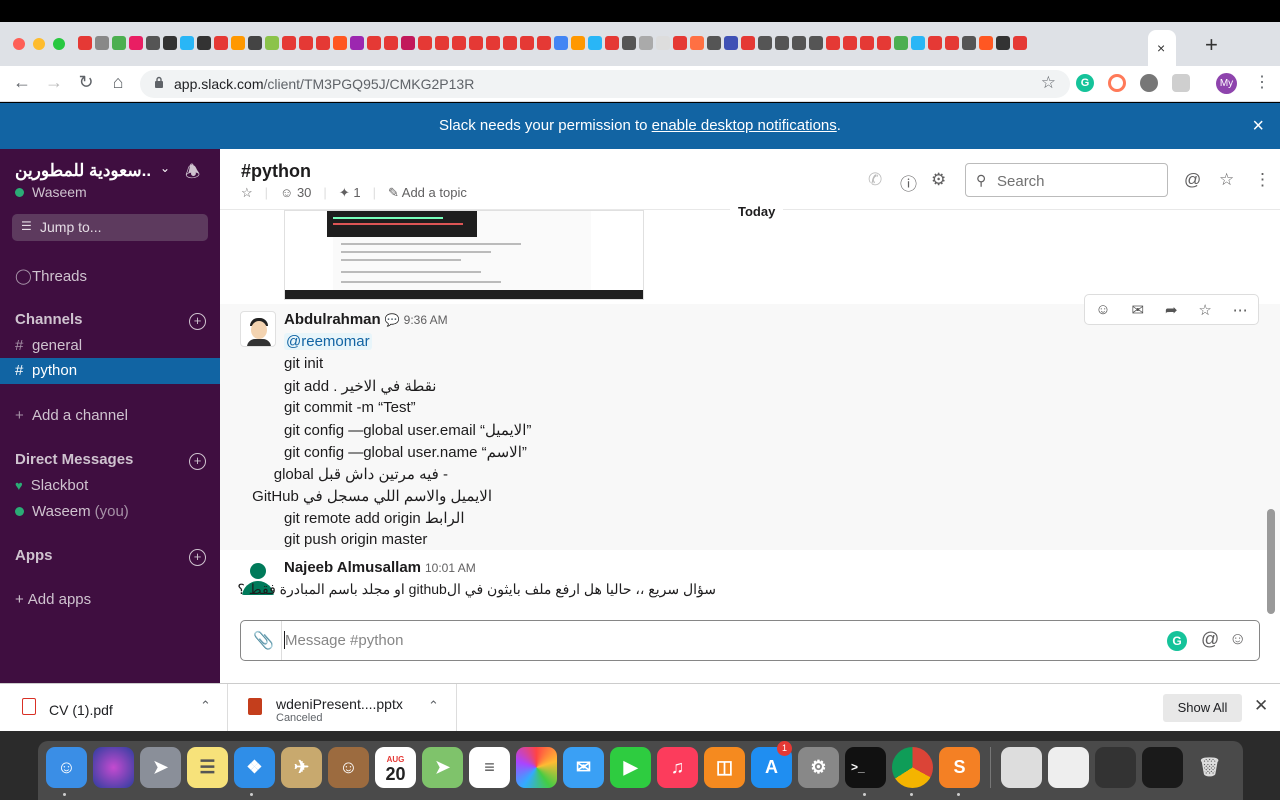 Image resolution: width=1280 pixels, height=800 pixels. Describe the element at coordinates (1085, 83) in the screenshot. I see `grammarly-extension-icon: G` at that location.